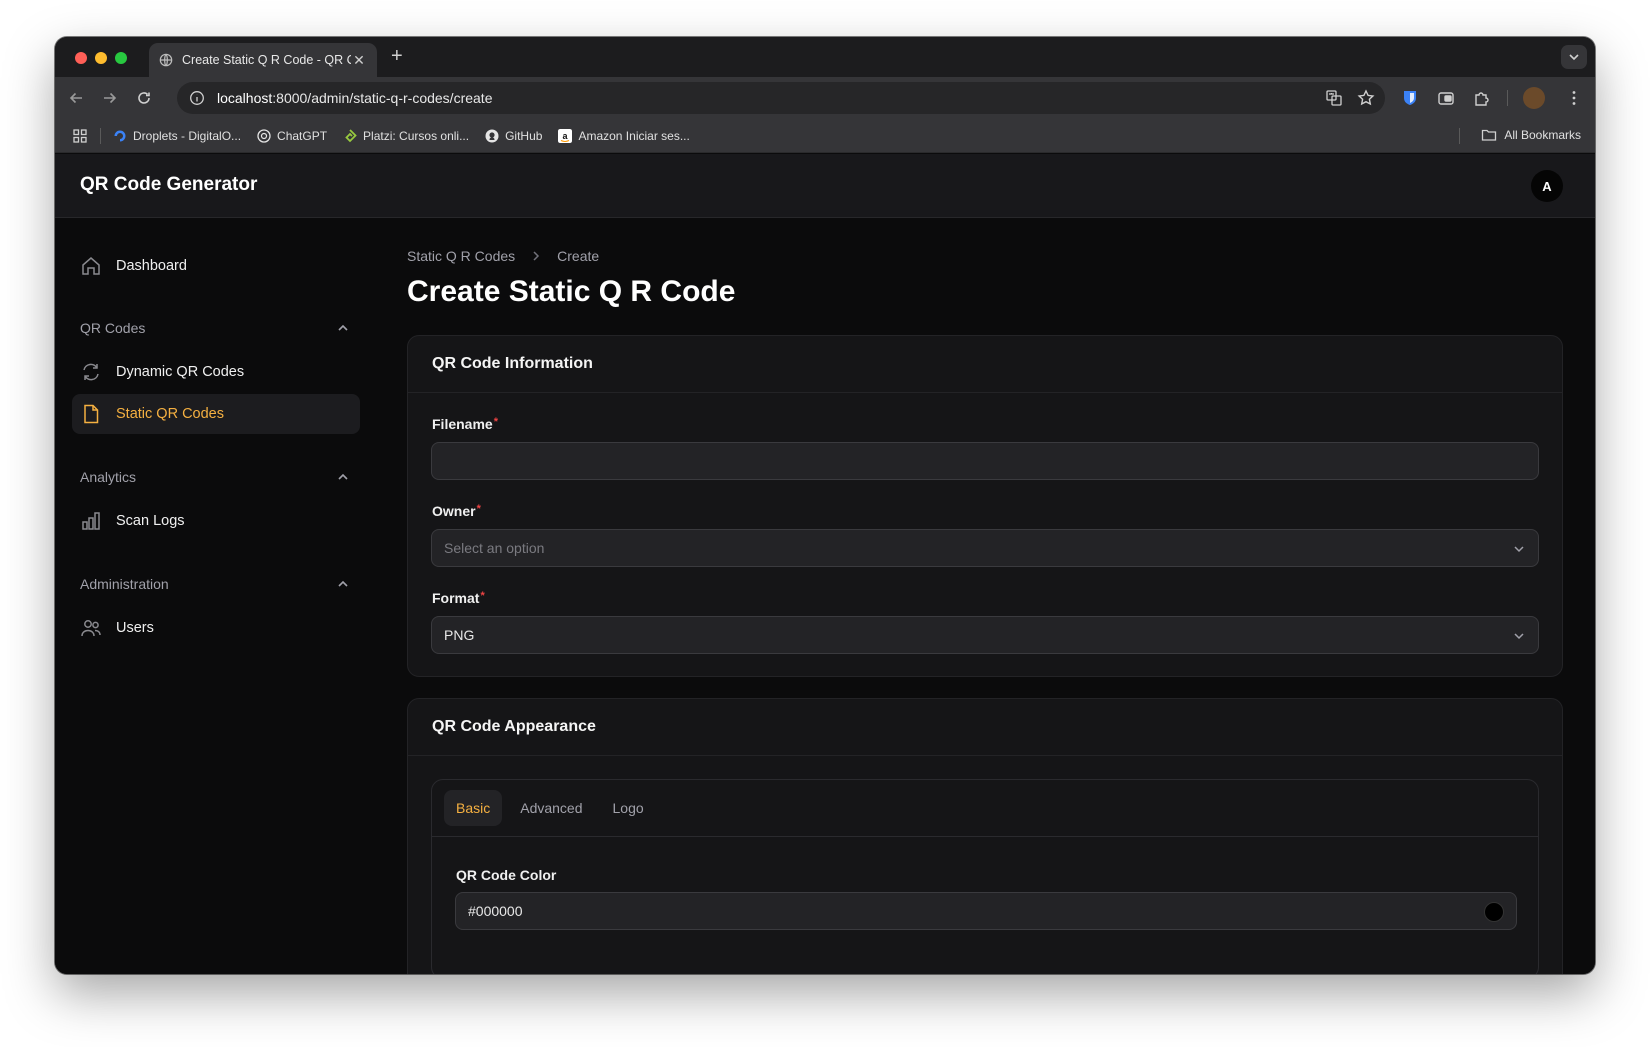 The height and width of the screenshot is (1047, 1650). Describe the element at coordinates (197, 98) in the screenshot. I see `site-info-icon` at that location.